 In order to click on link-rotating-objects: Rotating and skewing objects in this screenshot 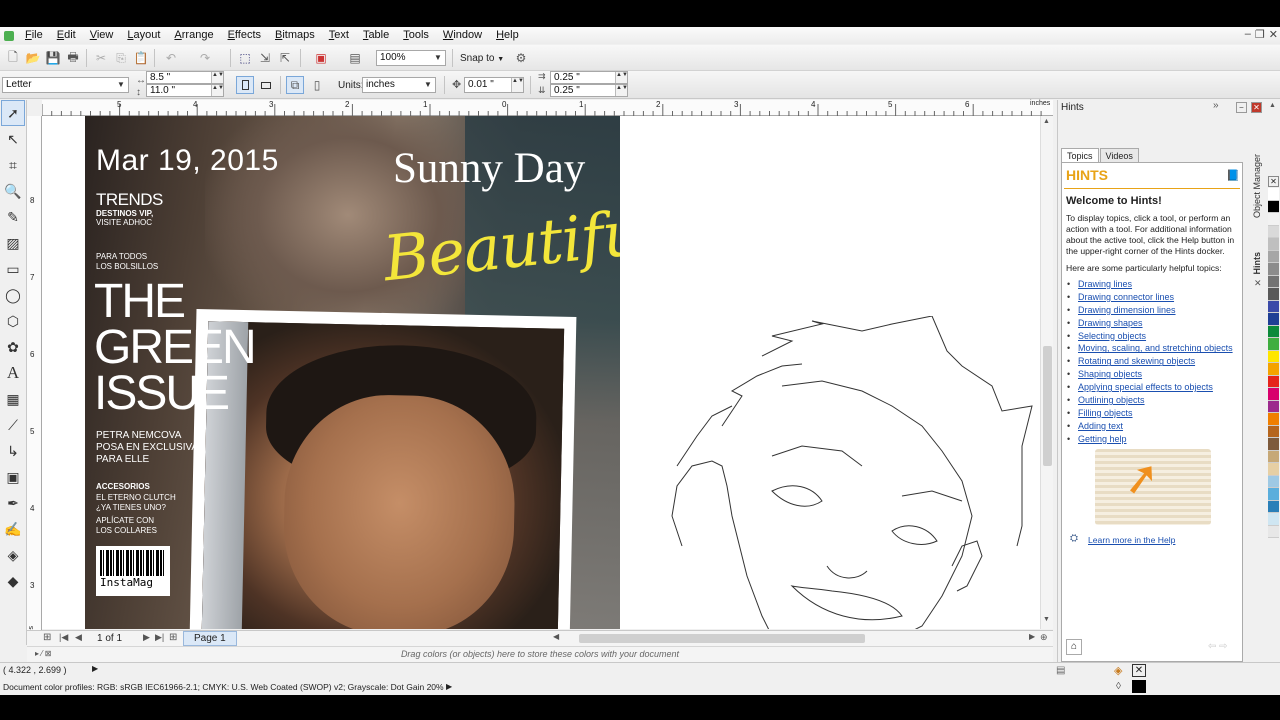, I will do `click(1152, 361)`.